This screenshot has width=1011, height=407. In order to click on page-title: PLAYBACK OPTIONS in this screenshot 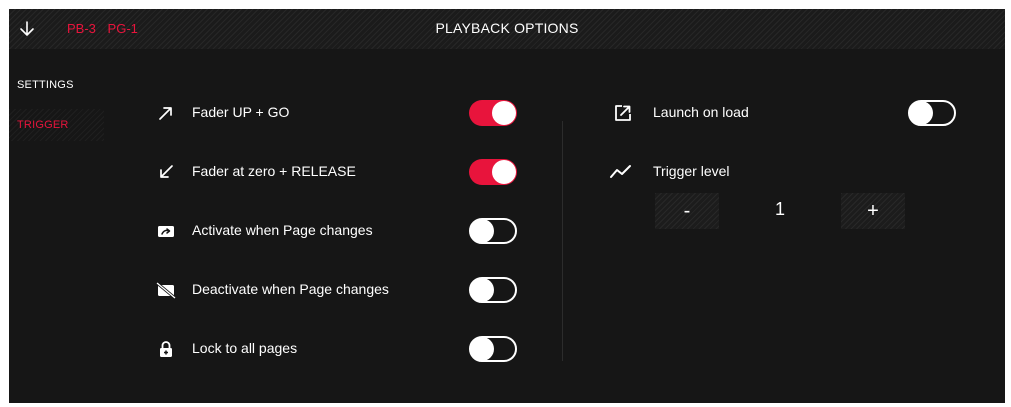, I will do `click(507, 28)`.